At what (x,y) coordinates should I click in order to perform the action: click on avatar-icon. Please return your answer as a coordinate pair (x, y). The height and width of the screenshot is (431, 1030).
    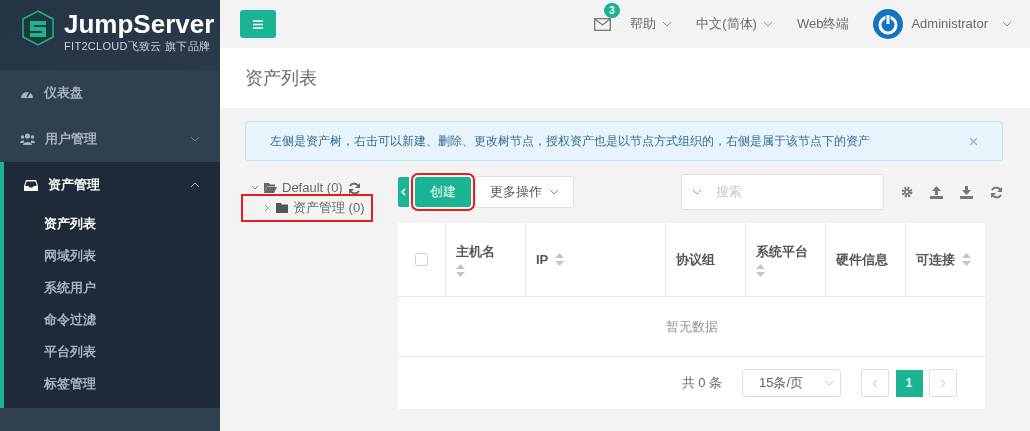
    Looking at the image, I should click on (888, 24).